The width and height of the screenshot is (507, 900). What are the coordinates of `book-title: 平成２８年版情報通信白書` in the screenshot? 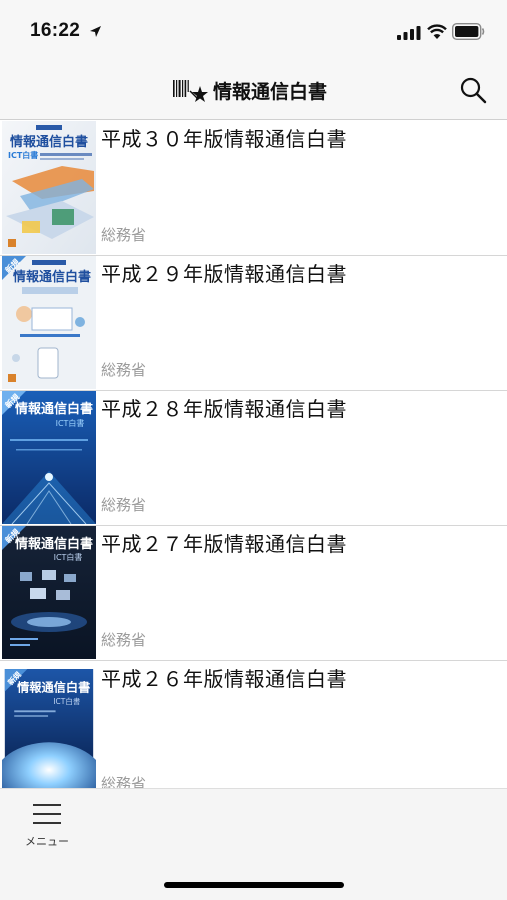 It's located at (224, 410).